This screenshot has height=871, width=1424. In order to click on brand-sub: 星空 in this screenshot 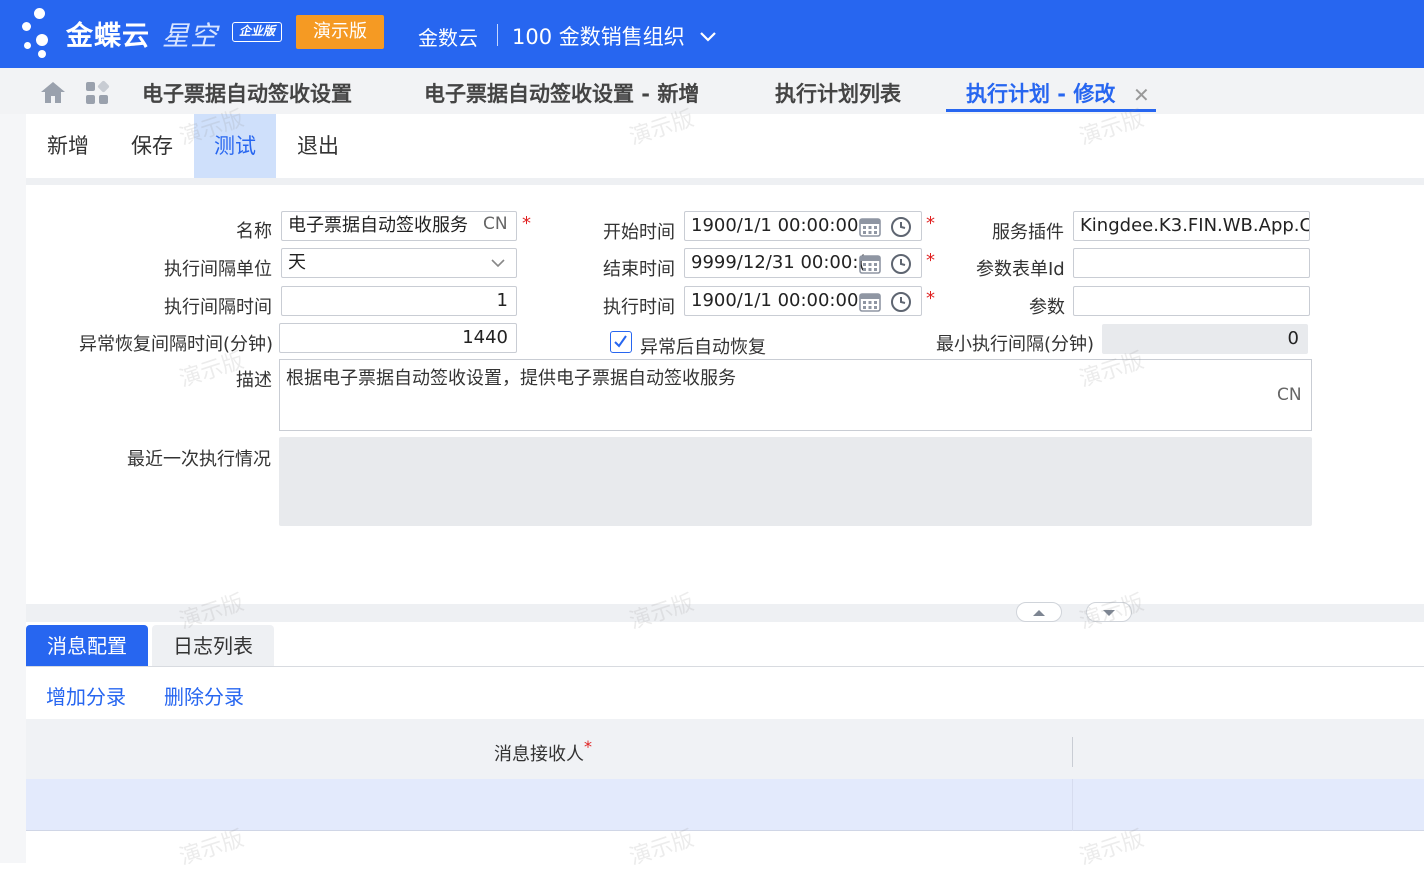, I will do `click(190, 36)`.